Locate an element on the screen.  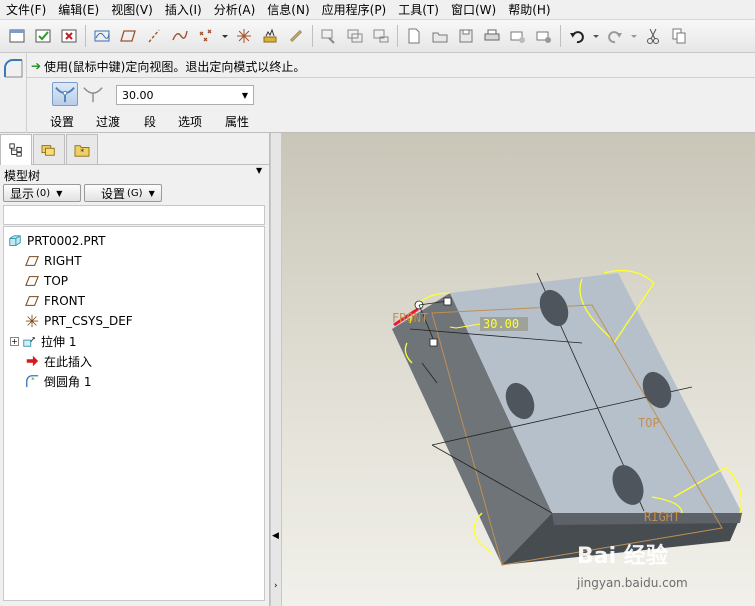
layer-icon is located at coordinates (355, 36).